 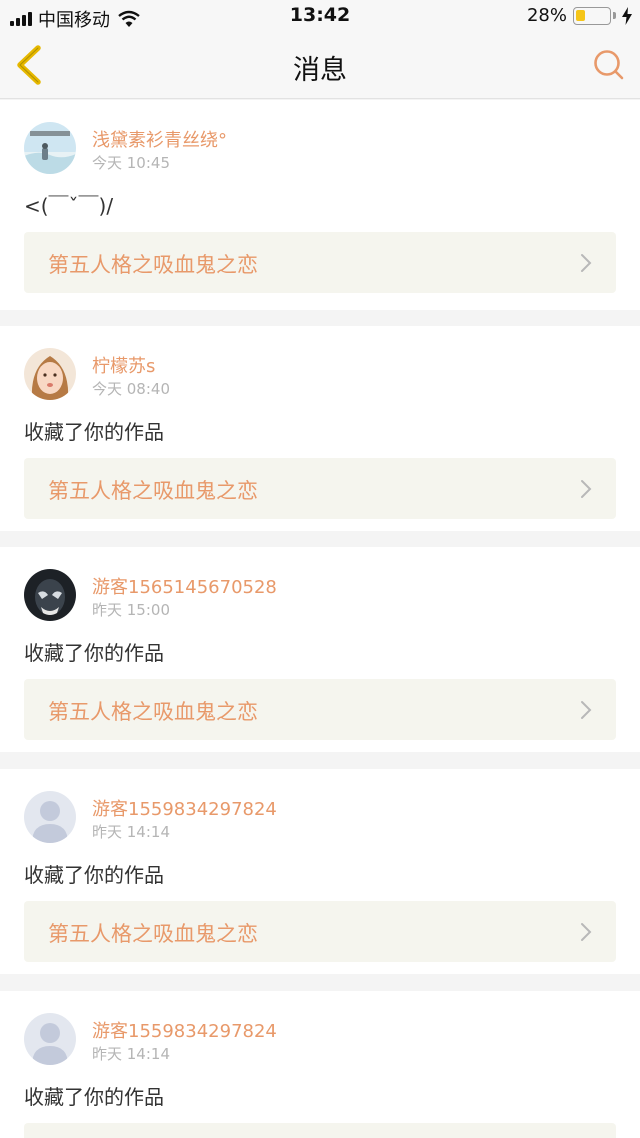 What do you see at coordinates (159, 139) in the screenshot?
I see `username: 浅黛素衫青丝绕°` at bounding box center [159, 139].